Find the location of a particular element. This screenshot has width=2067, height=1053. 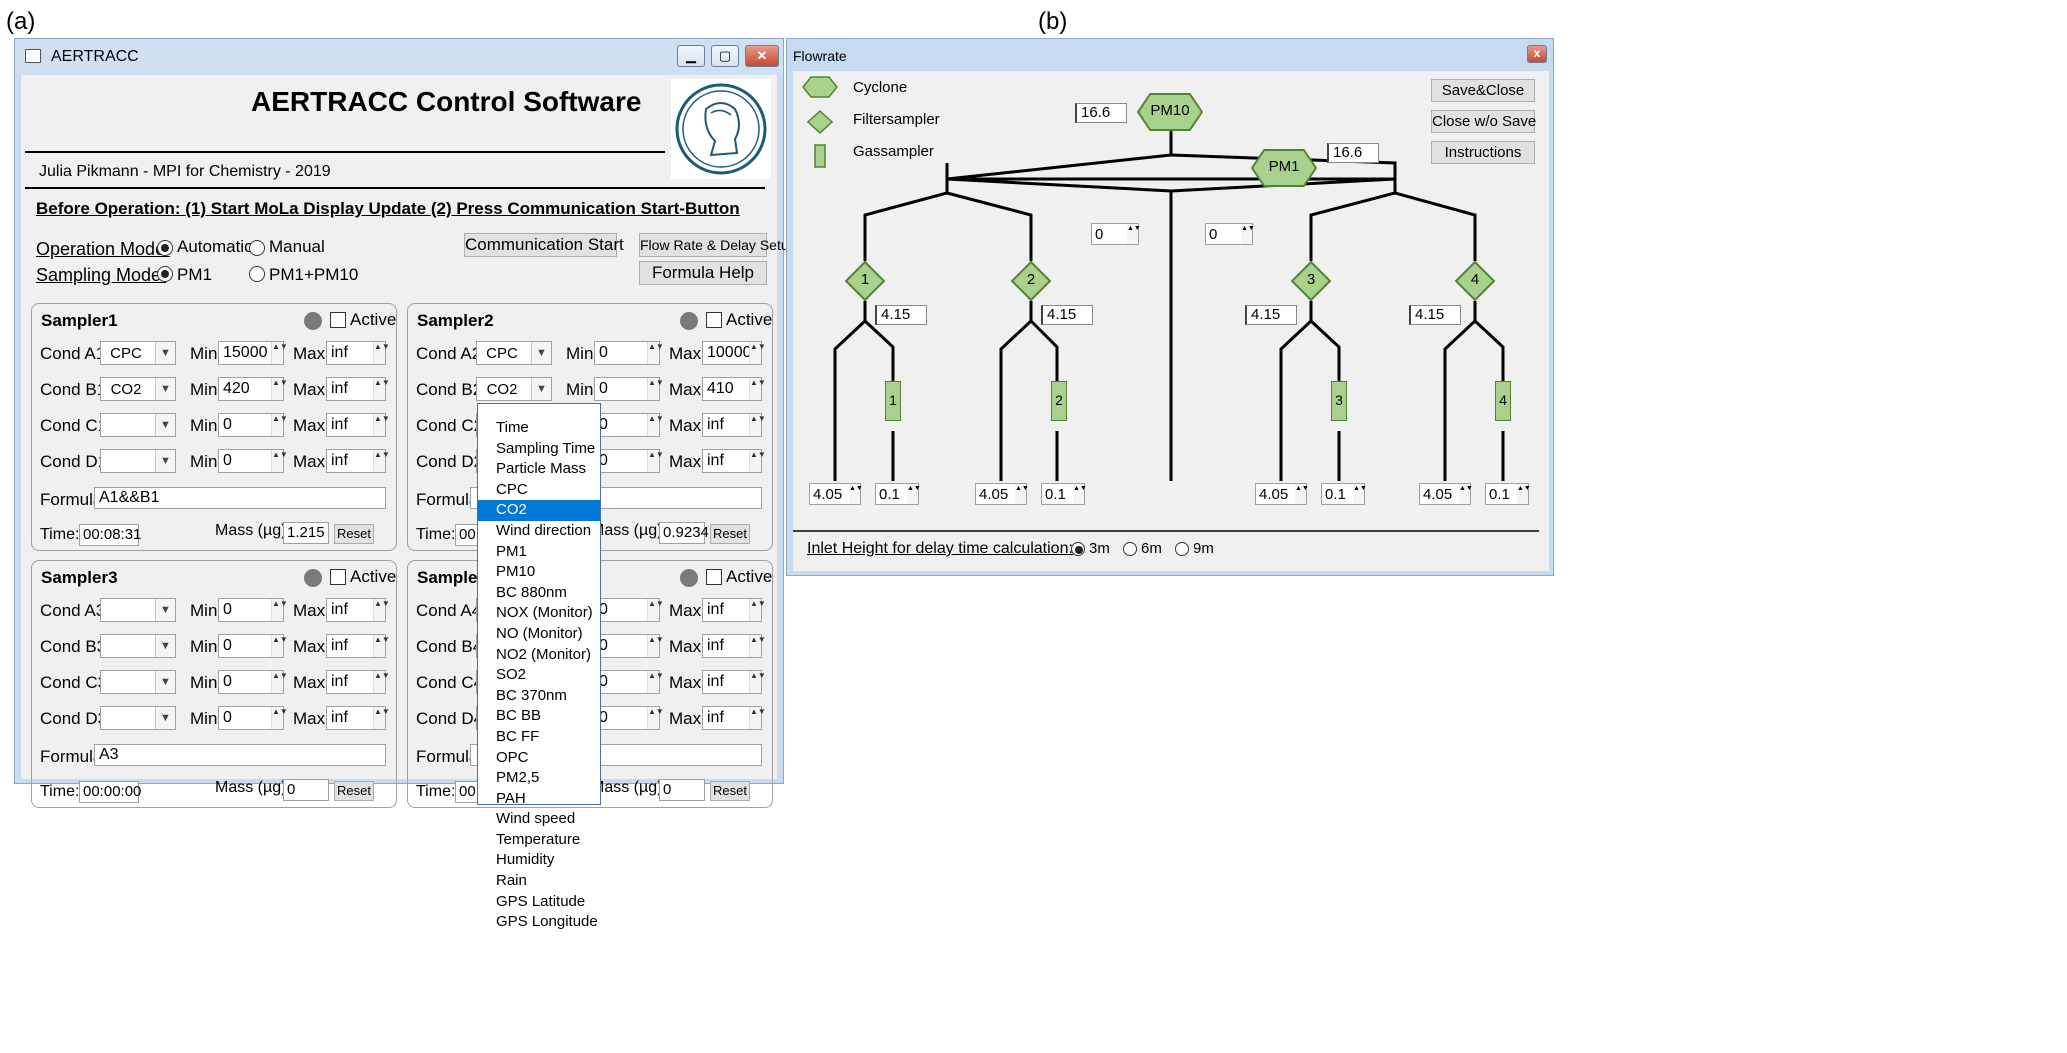

formula-input: A1&&B1 is located at coordinates (240, 498).